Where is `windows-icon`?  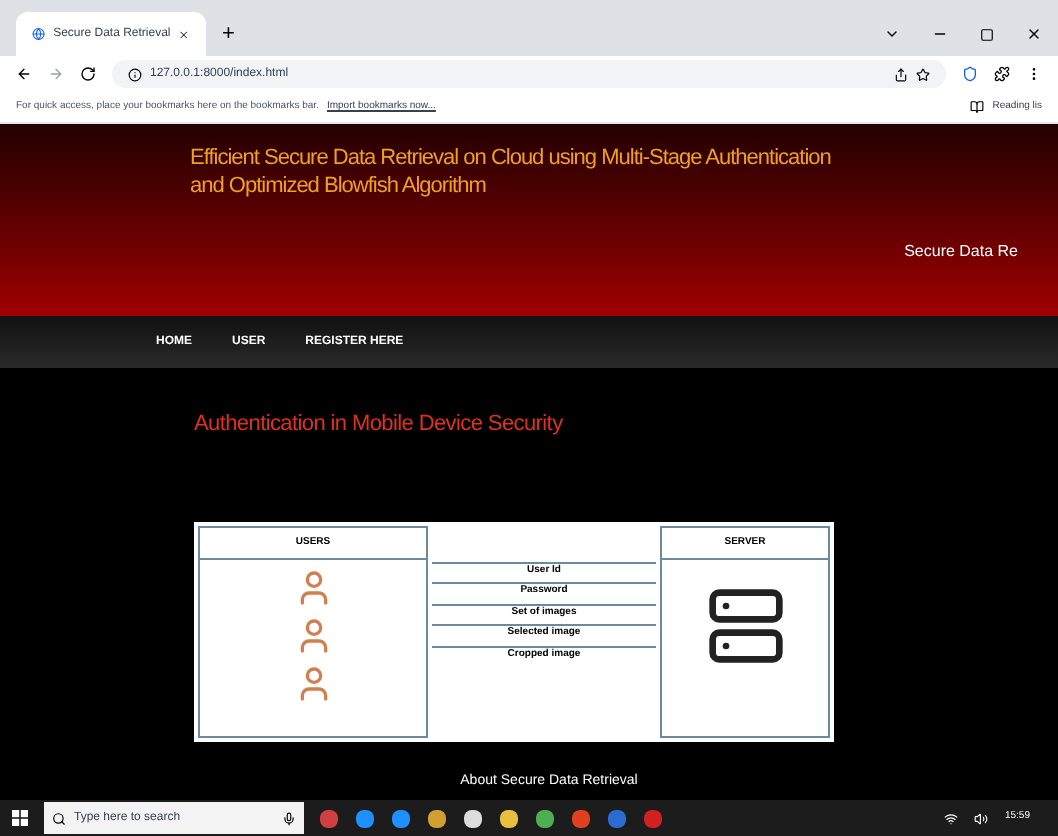
windows-icon is located at coordinates (20, 818).